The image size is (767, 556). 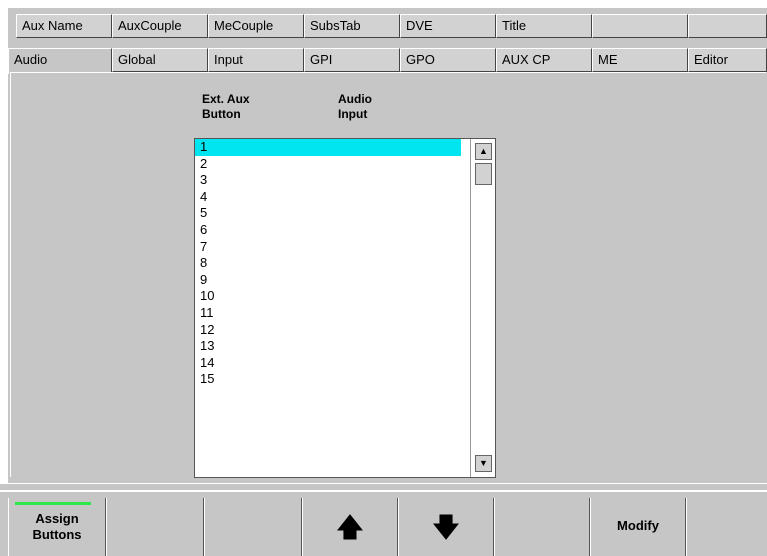 What do you see at coordinates (328, 164) in the screenshot?
I see `list-item: 2` at bounding box center [328, 164].